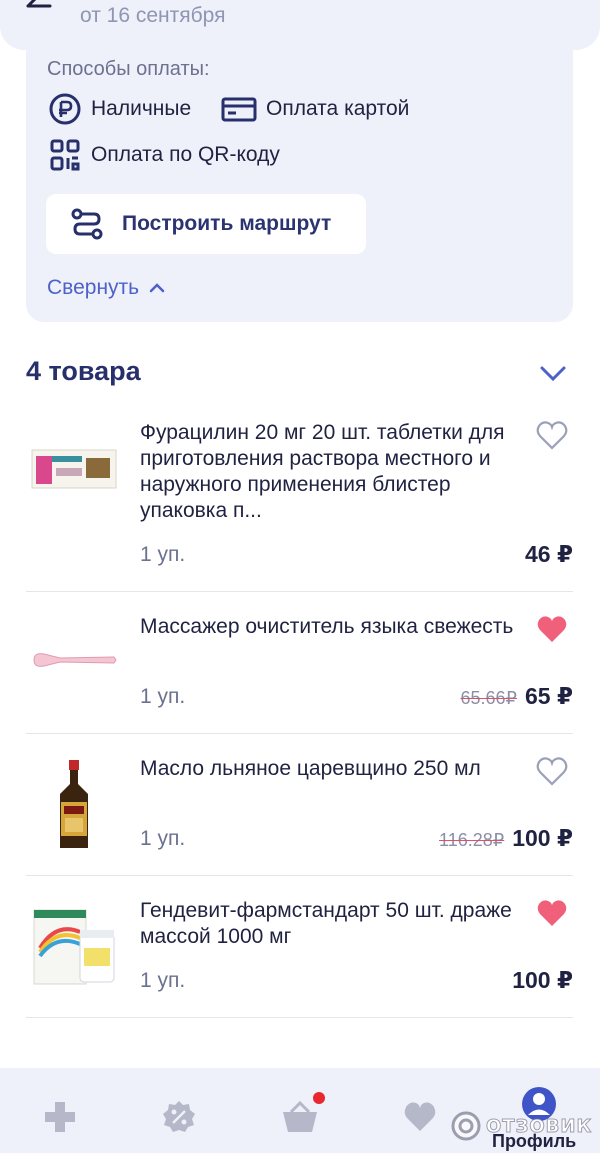  What do you see at coordinates (74, 947) in the screenshot?
I see `product-image-gendevit` at bounding box center [74, 947].